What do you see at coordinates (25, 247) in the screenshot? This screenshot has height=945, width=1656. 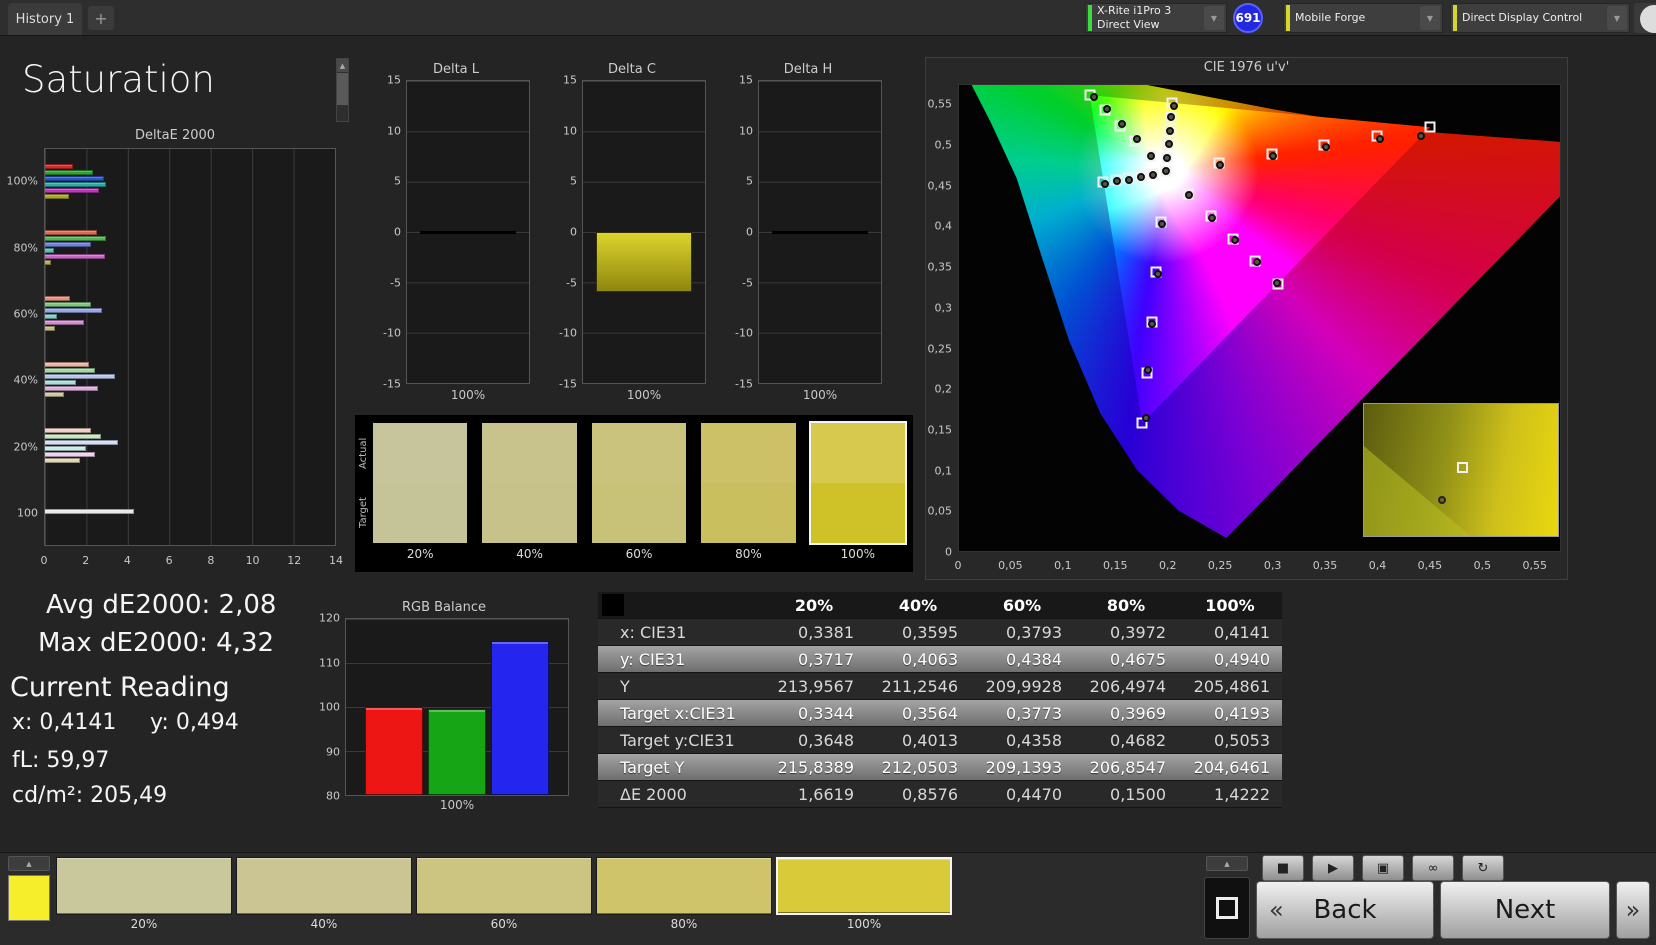 I see `deltae-group-label: 80%` at bounding box center [25, 247].